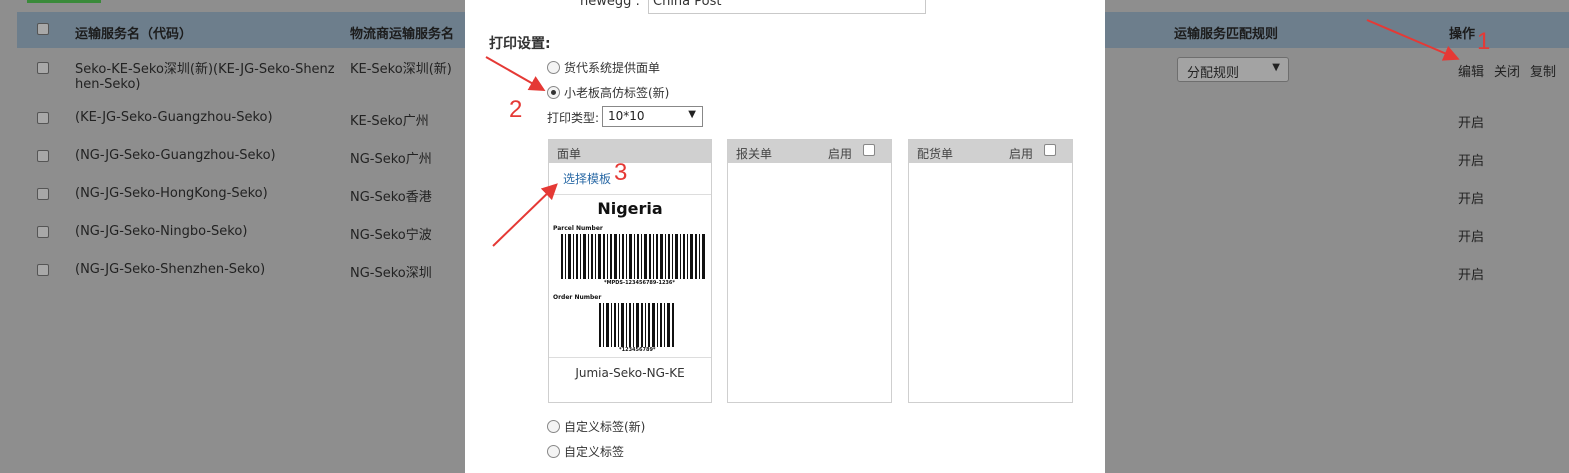  Describe the element at coordinates (1484, 41) in the screenshot. I see `annotation-number-1: 1` at that location.